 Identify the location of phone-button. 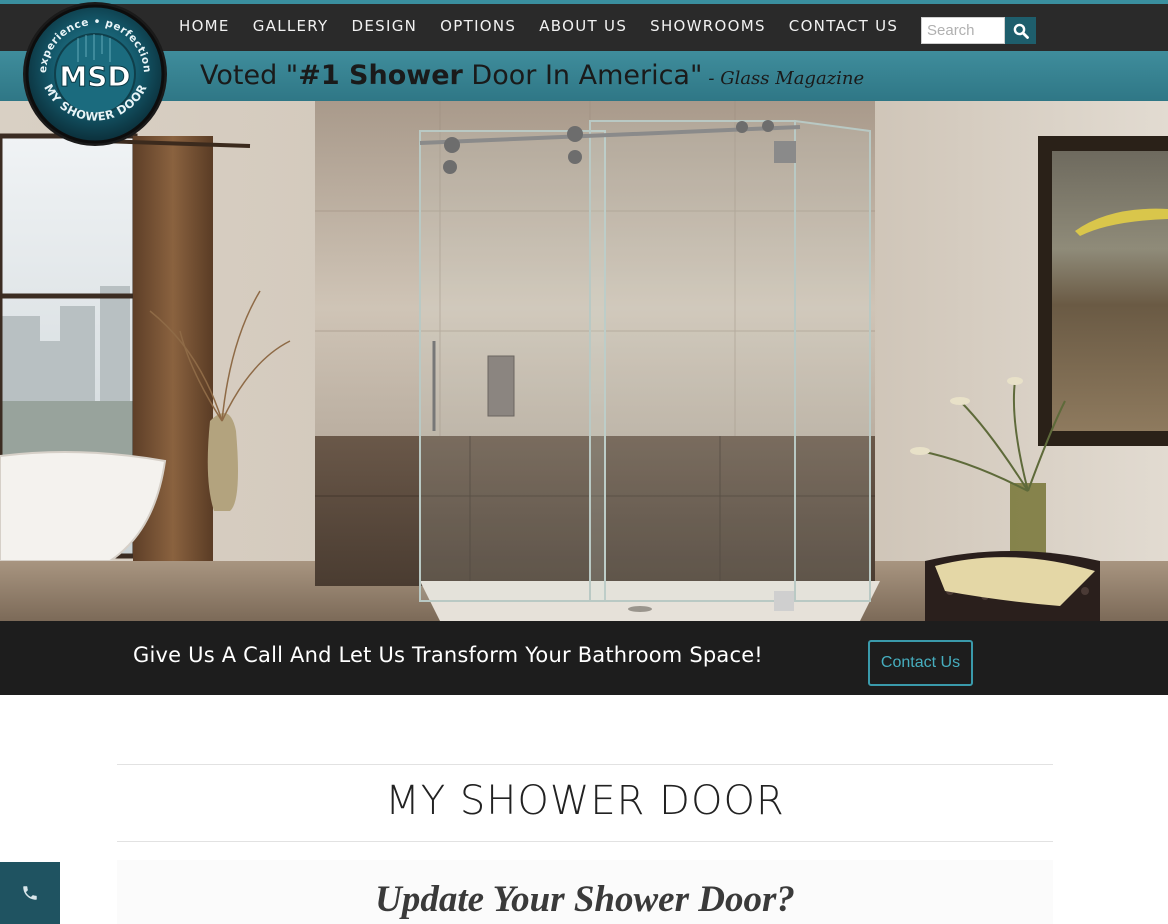
(30, 893).